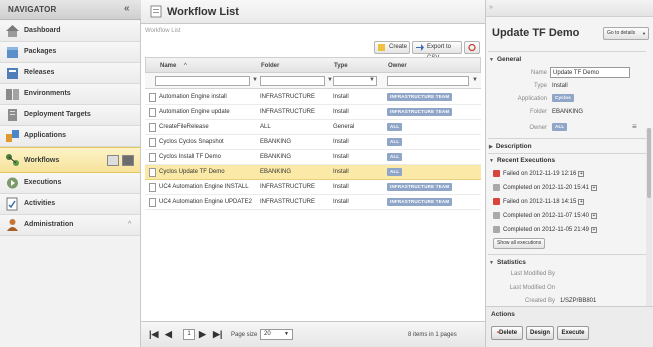  Describe the element at coordinates (202, 334) in the screenshot. I see `next-page-icon: ▶` at that location.